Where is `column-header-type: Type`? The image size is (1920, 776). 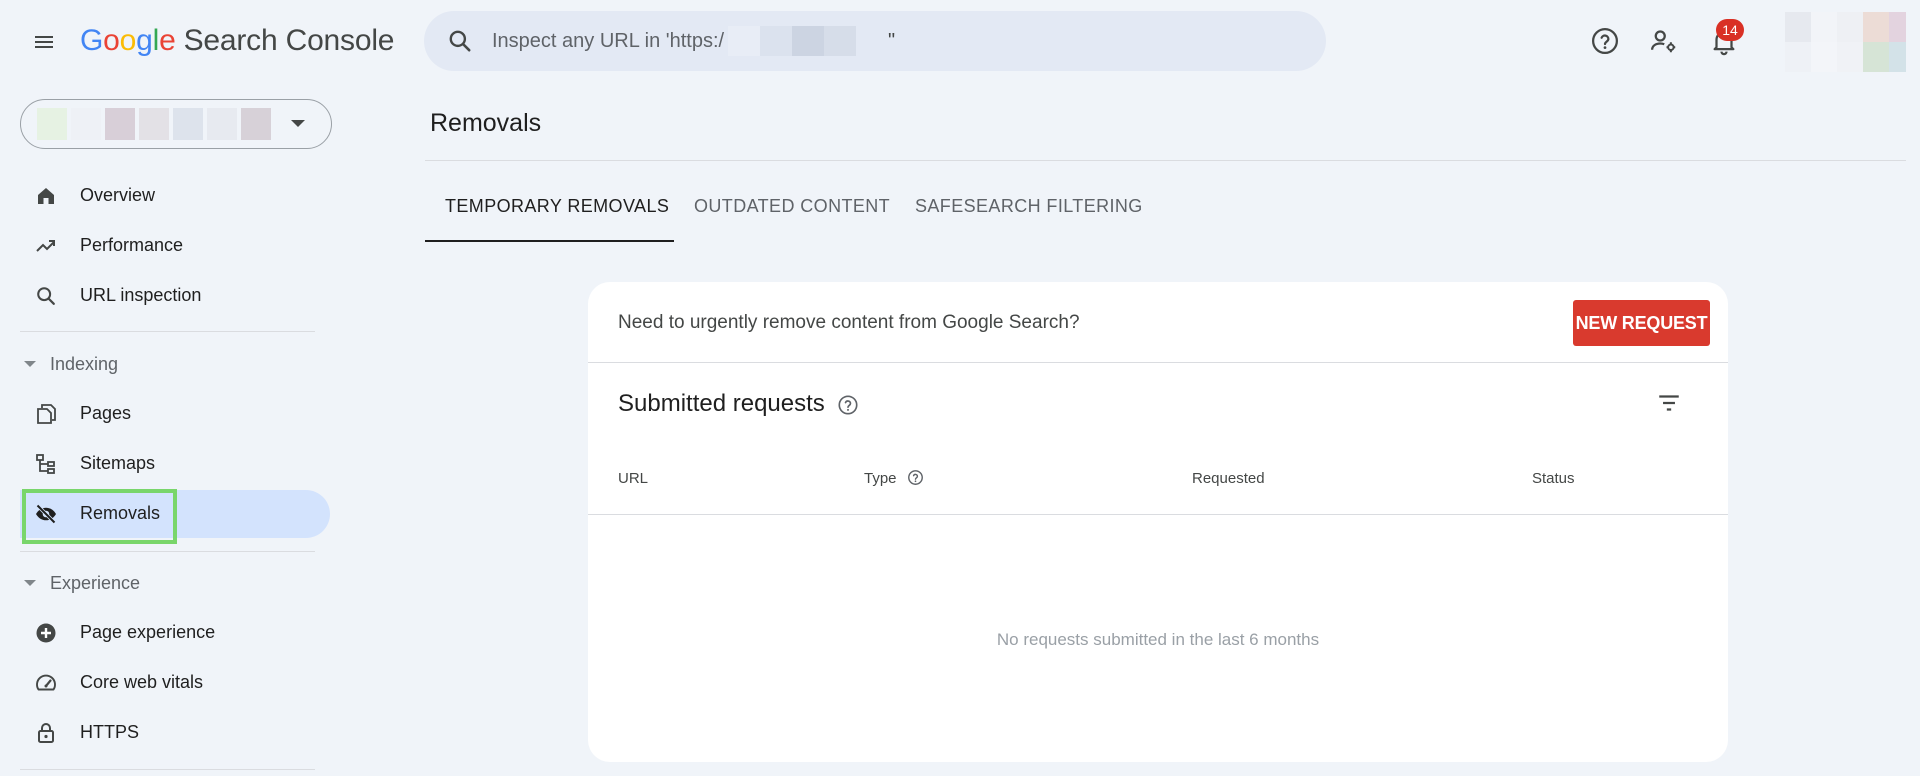
column-header-type: Type is located at coordinates (894, 478).